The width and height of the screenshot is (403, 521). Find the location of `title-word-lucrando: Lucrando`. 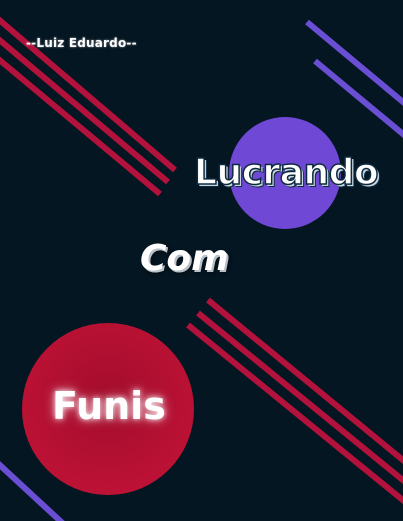

title-word-lucrando: Lucrando is located at coordinates (286, 172).